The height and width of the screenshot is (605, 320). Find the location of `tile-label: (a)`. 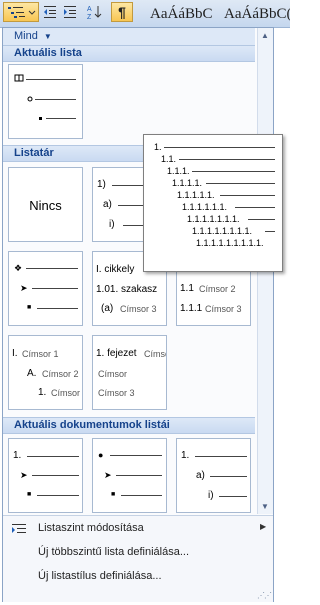

tile-label: (a) is located at coordinates (107, 308).